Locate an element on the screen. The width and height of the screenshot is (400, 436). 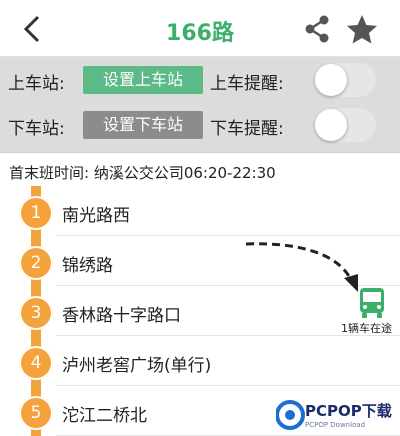
boarding-reminder-toggle is located at coordinates (345, 80).